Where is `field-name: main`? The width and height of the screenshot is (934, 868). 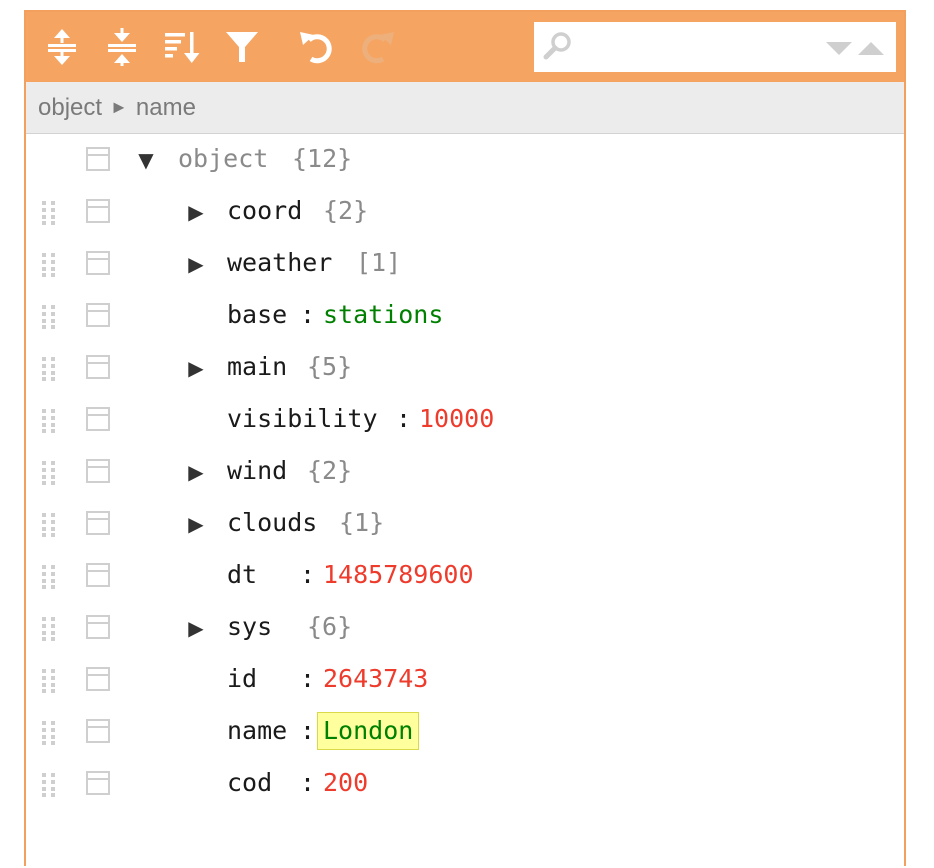 field-name: main is located at coordinates (257, 367).